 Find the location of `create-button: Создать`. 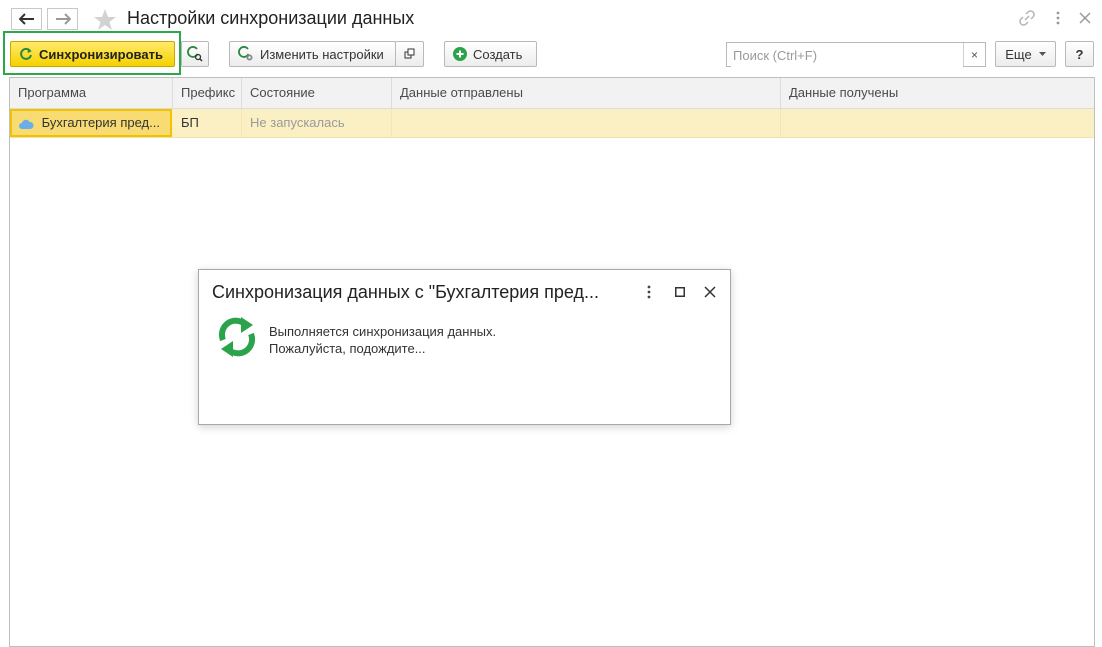

create-button: Создать is located at coordinates (490, 54).